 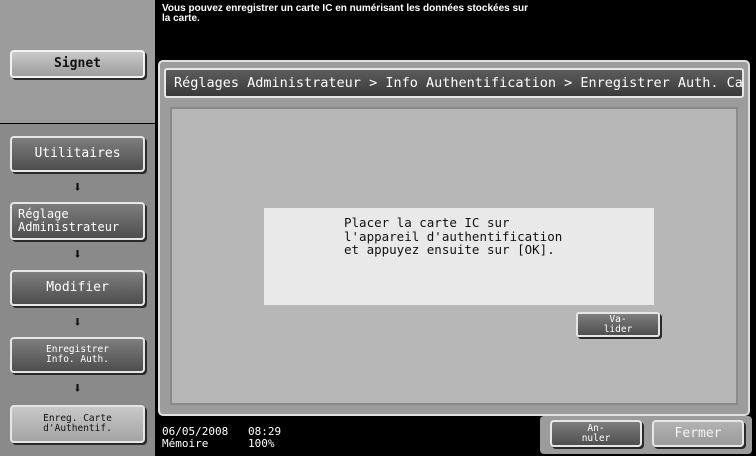 What do you see at coordinates (77, 154) in the screenshot?
I see `step-utilitaires-button: Utilitaires` at bounding box center [77, 154].